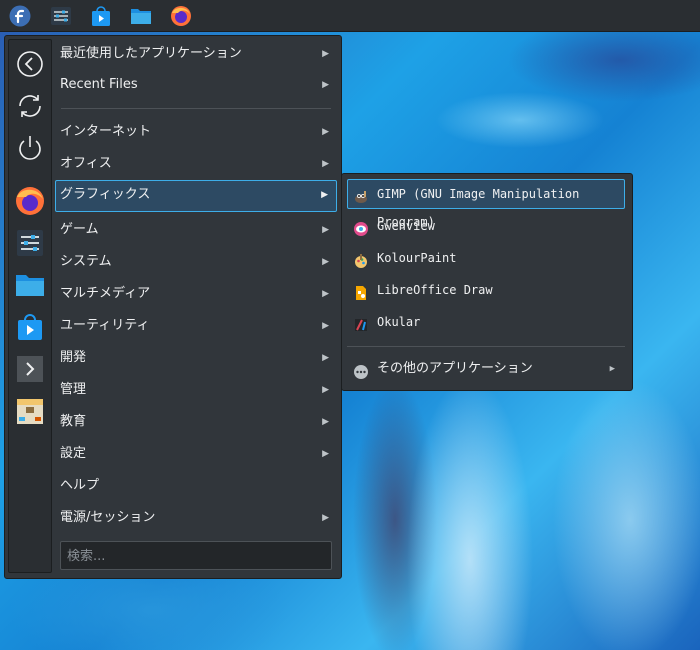 The width and height of the screenshot is (700, 650). What do you see at coordinates (105, 194) in the screenshot?
I see `menu-item-label: グラフィックス` at bounding box center [105, 194].